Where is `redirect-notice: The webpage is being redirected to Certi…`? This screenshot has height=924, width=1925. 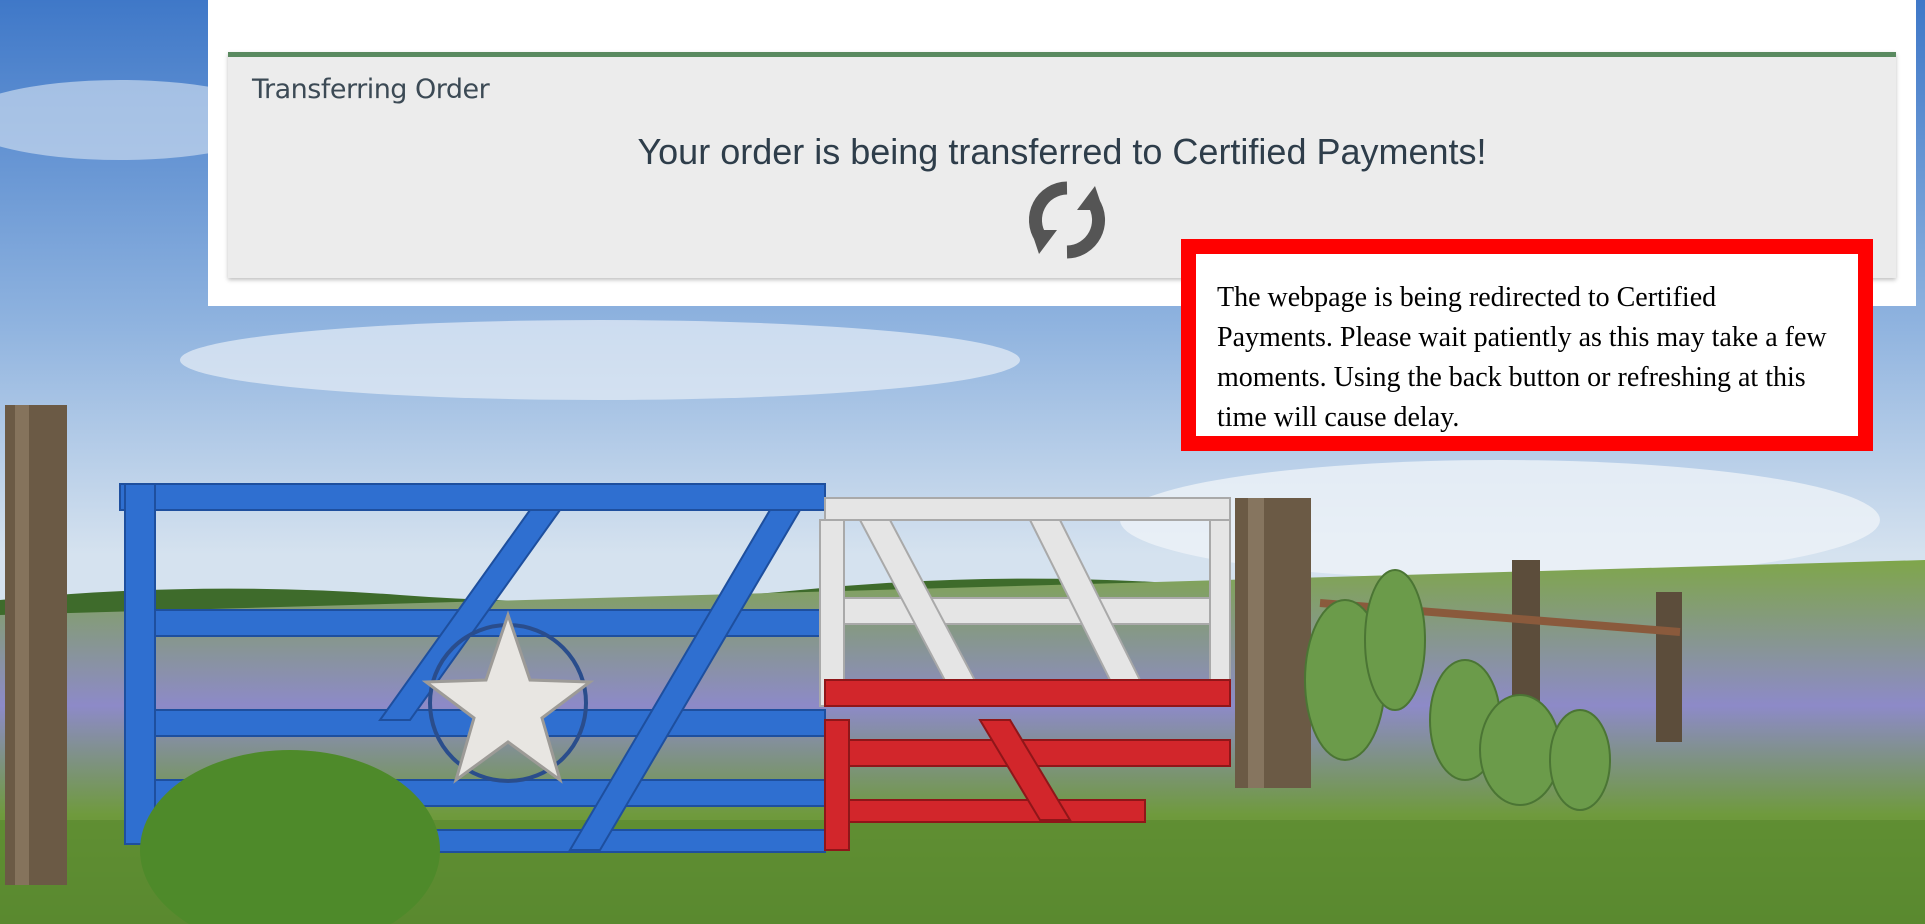 redirect-notice: The webpage is being redirected to Certi… is located at coordinates (1527, 345).